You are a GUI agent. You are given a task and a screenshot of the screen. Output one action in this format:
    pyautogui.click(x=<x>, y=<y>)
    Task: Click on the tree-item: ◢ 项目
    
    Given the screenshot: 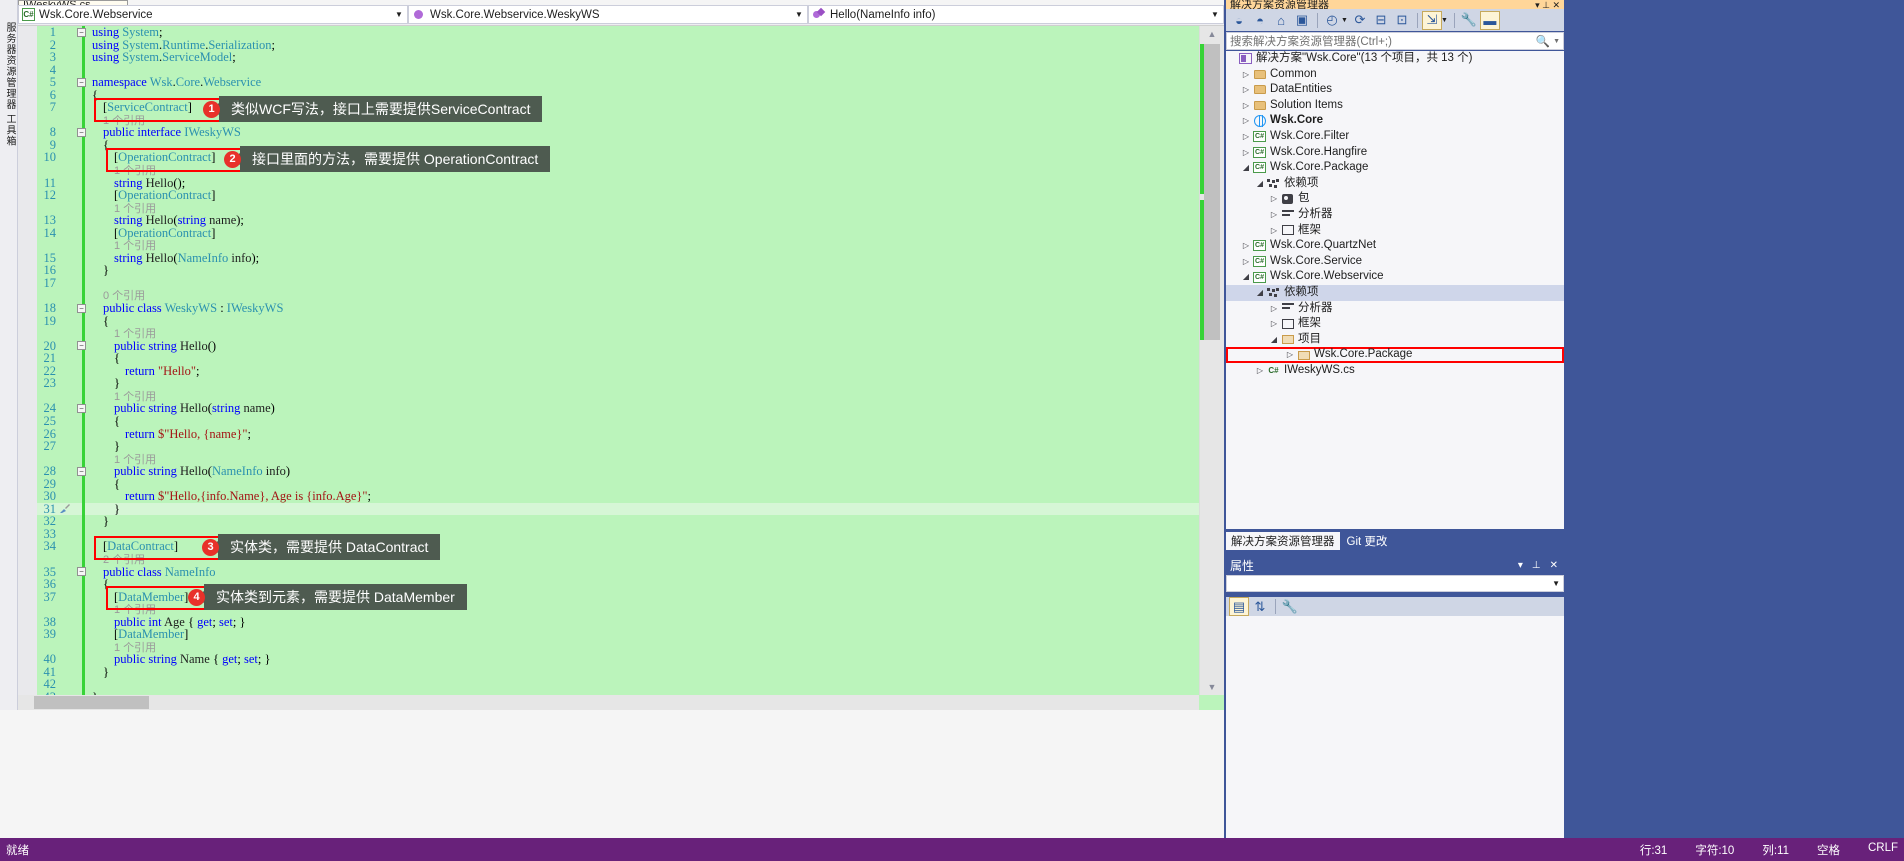 What is the action you would take?
    pyautogui.click(x=1395, y=340)
    